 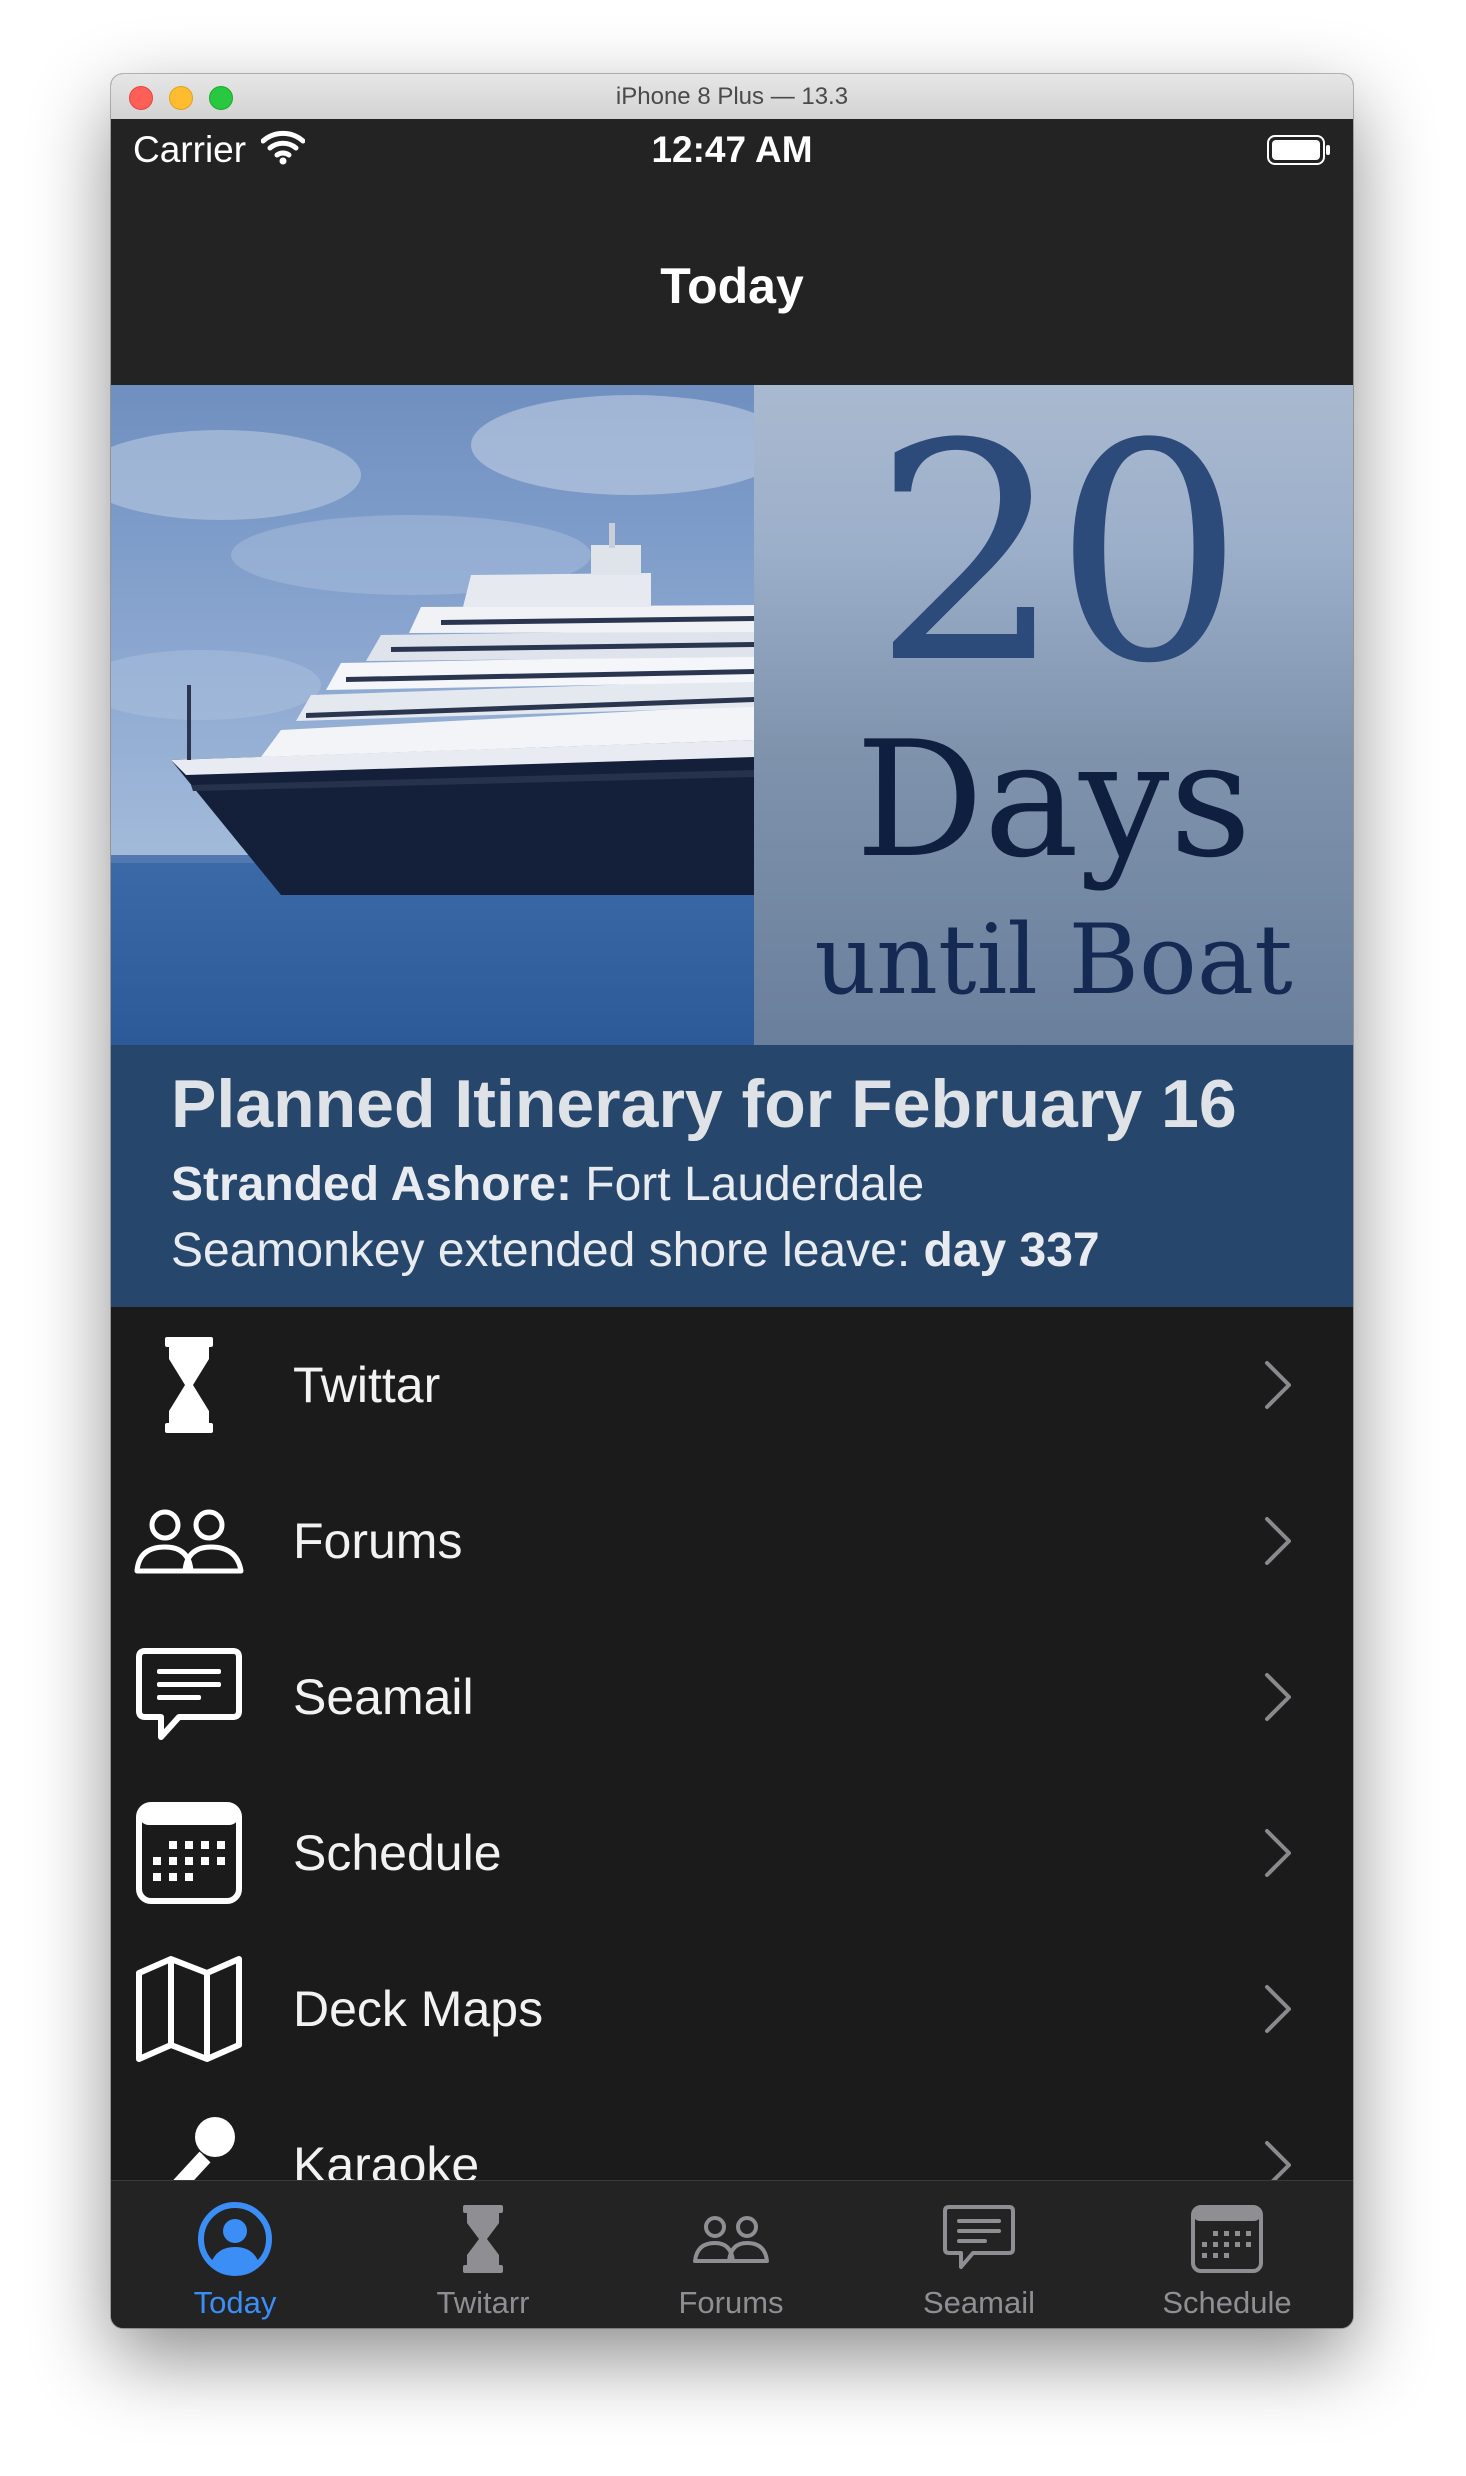 I want to click on shore-leave-value: day 337, so click(x=1011, y=1250).